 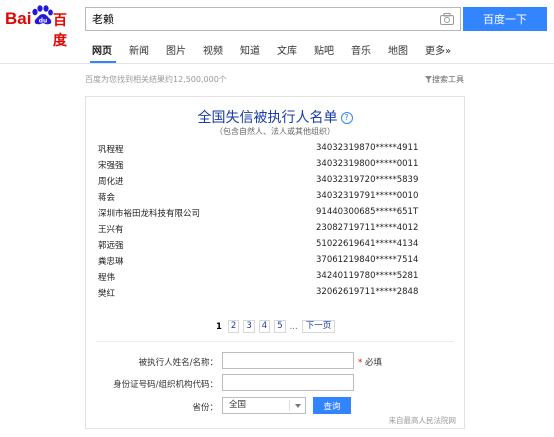 I want to click on tab-web: 网页, so click(x=102, y=51).